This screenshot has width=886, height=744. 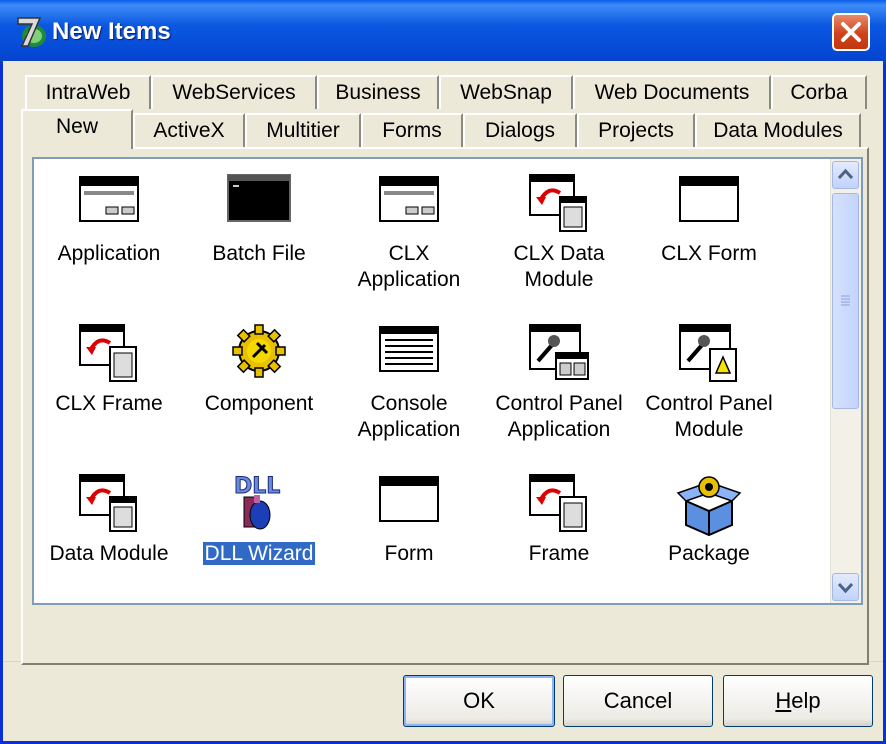 I want to click on package-icon, so click(x=709, y=506).